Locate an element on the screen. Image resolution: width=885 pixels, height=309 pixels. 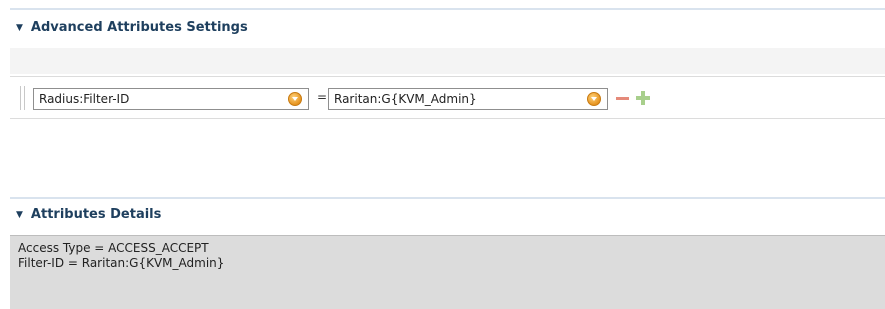
remove-attribute-minus-icon is located at coordinates (622, 98).